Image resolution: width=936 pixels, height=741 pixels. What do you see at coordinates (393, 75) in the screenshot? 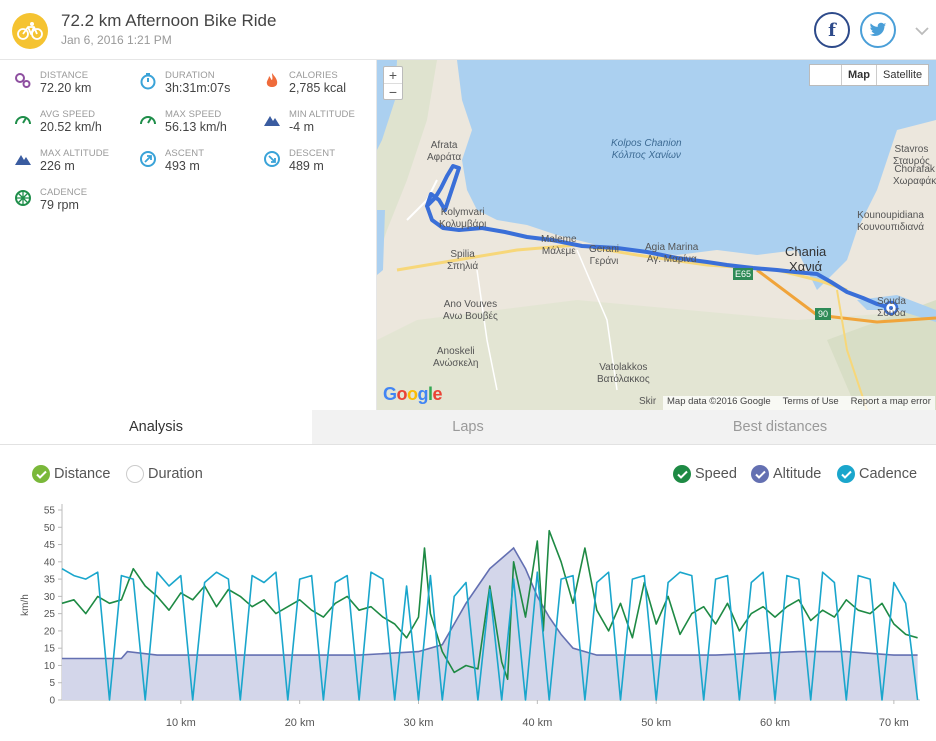
I see `zoom-in-button: +` at bounding box center [393, 75].